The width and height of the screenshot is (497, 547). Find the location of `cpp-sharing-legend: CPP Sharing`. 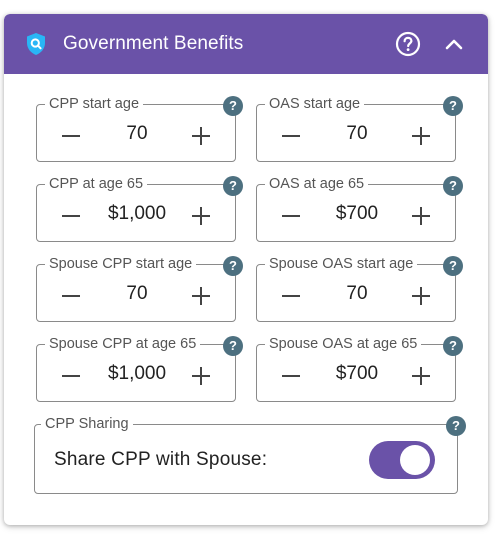

cpp-sharing-legend: CPP Sharing is located at coordinates (87, 424).